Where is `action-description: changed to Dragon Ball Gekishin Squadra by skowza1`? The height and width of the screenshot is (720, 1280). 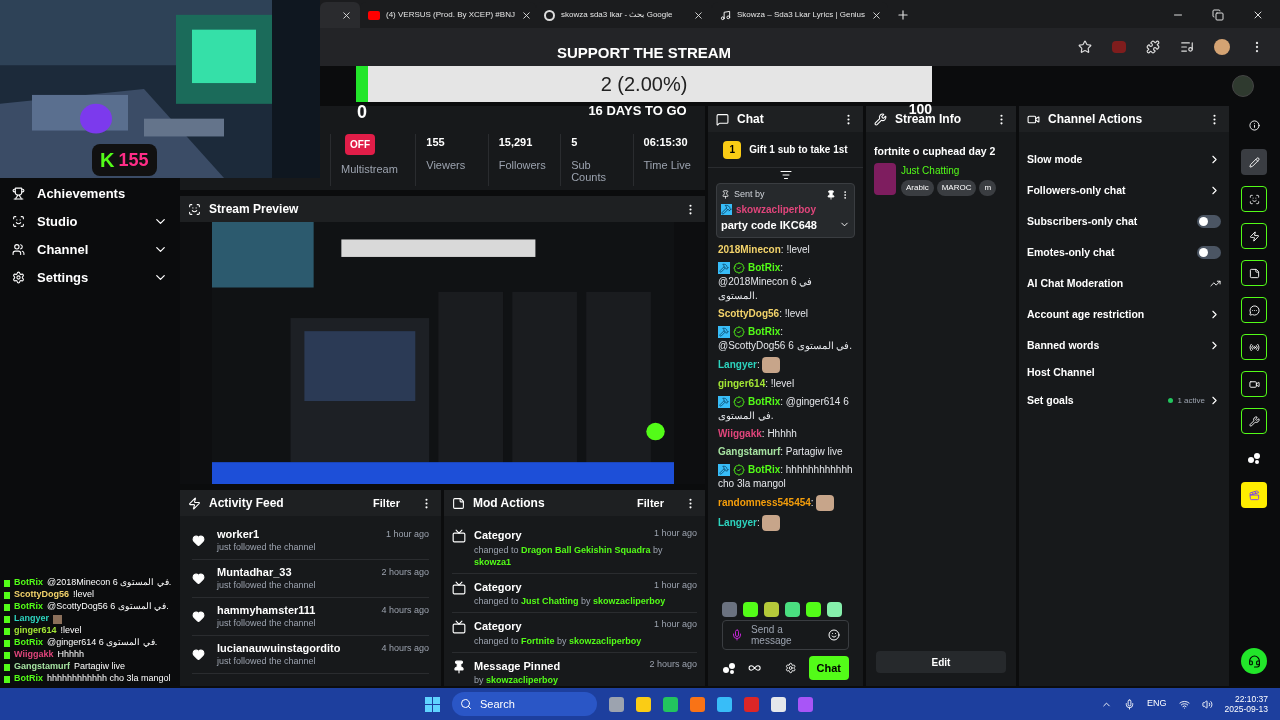 action-description: changed to Dragon Ball Gekishin Squadra by skowza1 is located at coordinates (569, 555).